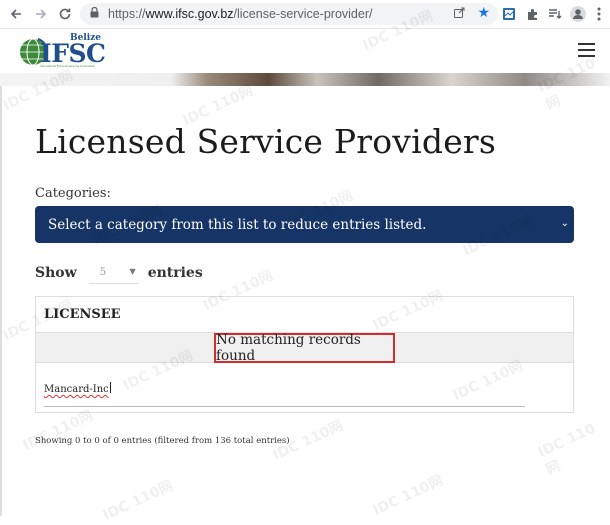 The image size is (610, 525). What do you see at coordinates (305, 79) in the screenshot?
I see `header-banner-image` at bounding box center [305, 79].